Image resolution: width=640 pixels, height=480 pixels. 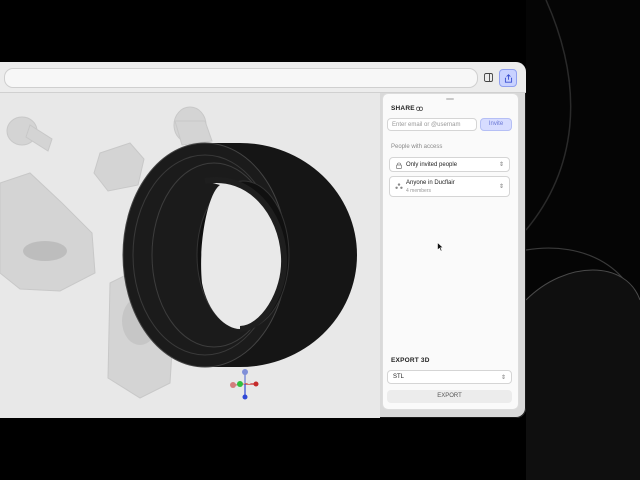 What do you see at coordinates (48, 232) in the screenshot?
I see `bg-part-hex` at bounding box center [48, 232].